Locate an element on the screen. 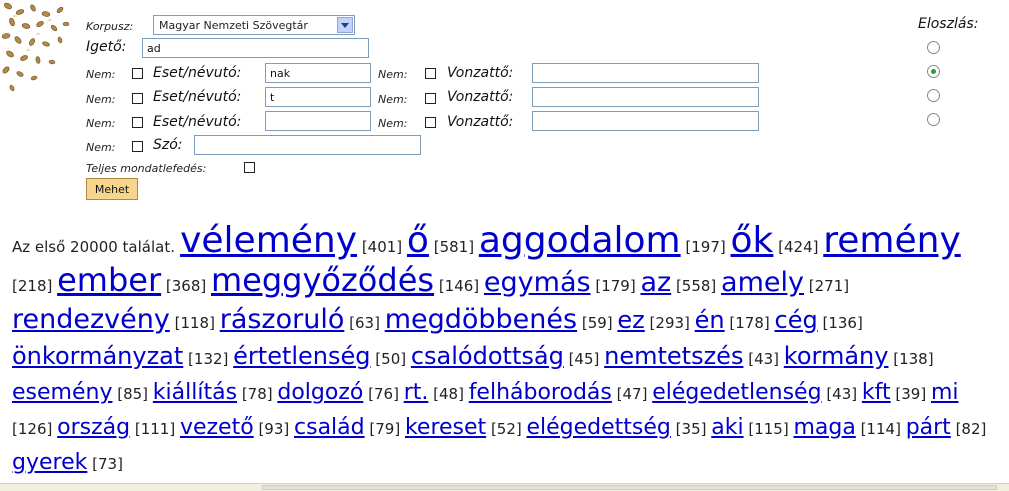  result-count: [401] is located at coordinates (382, 247).